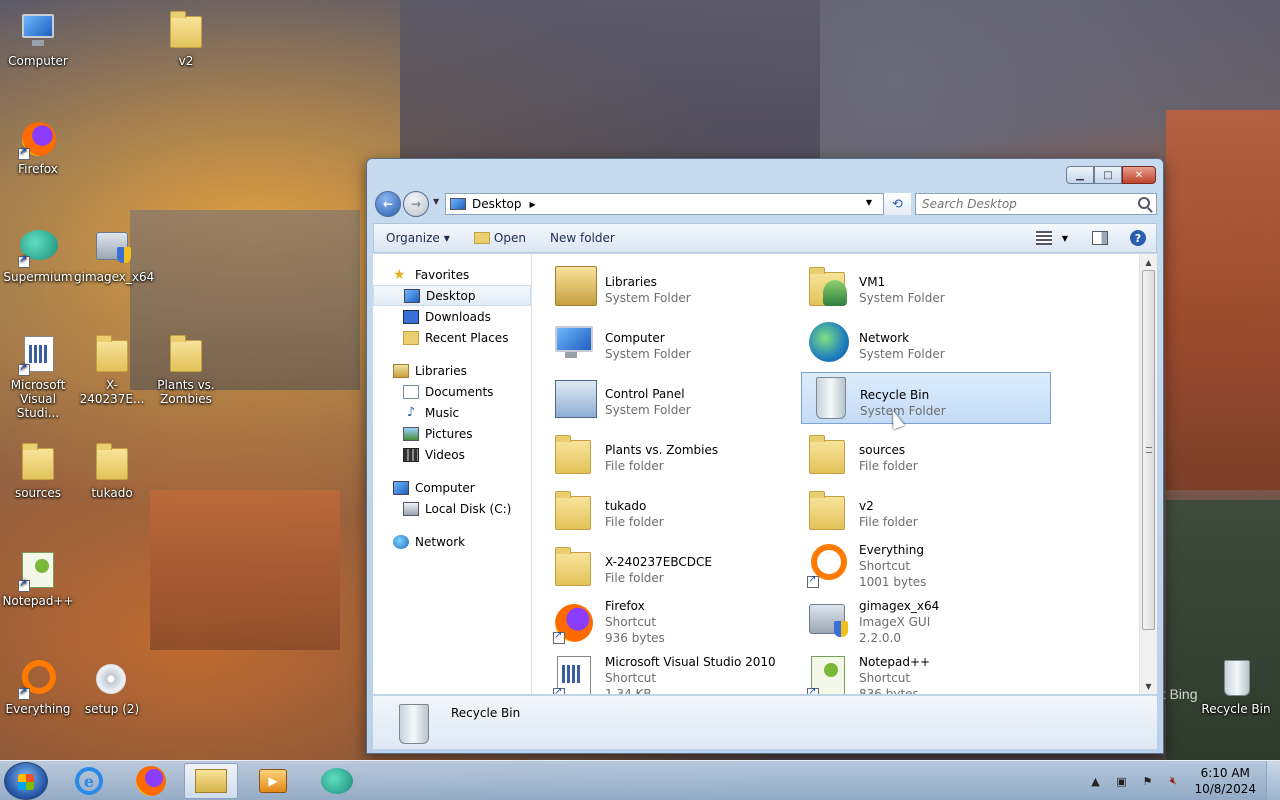 This screenshot has height=800, width=1280. What do you see at coordinates (418, 238) in the screenshot?
I see `organize-button: Organize ▼` at bounding box center [418, 238].